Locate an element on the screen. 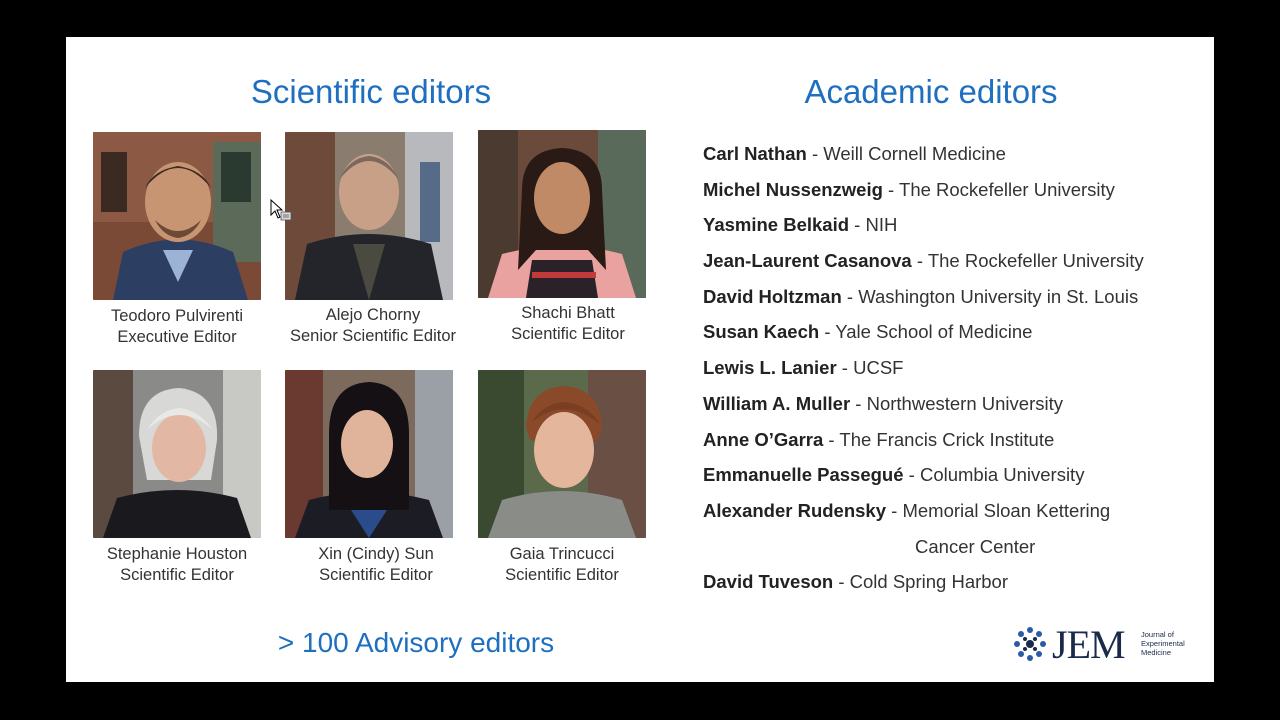  editor-photo-stephanie is located at coordinates (177, 454).